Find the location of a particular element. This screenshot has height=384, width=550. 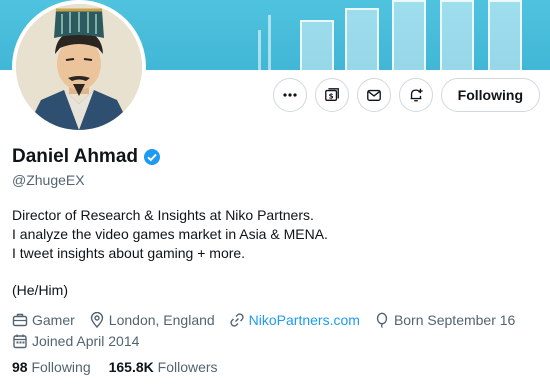

subscribe-icon: $ is located at coordinates (332, 95).